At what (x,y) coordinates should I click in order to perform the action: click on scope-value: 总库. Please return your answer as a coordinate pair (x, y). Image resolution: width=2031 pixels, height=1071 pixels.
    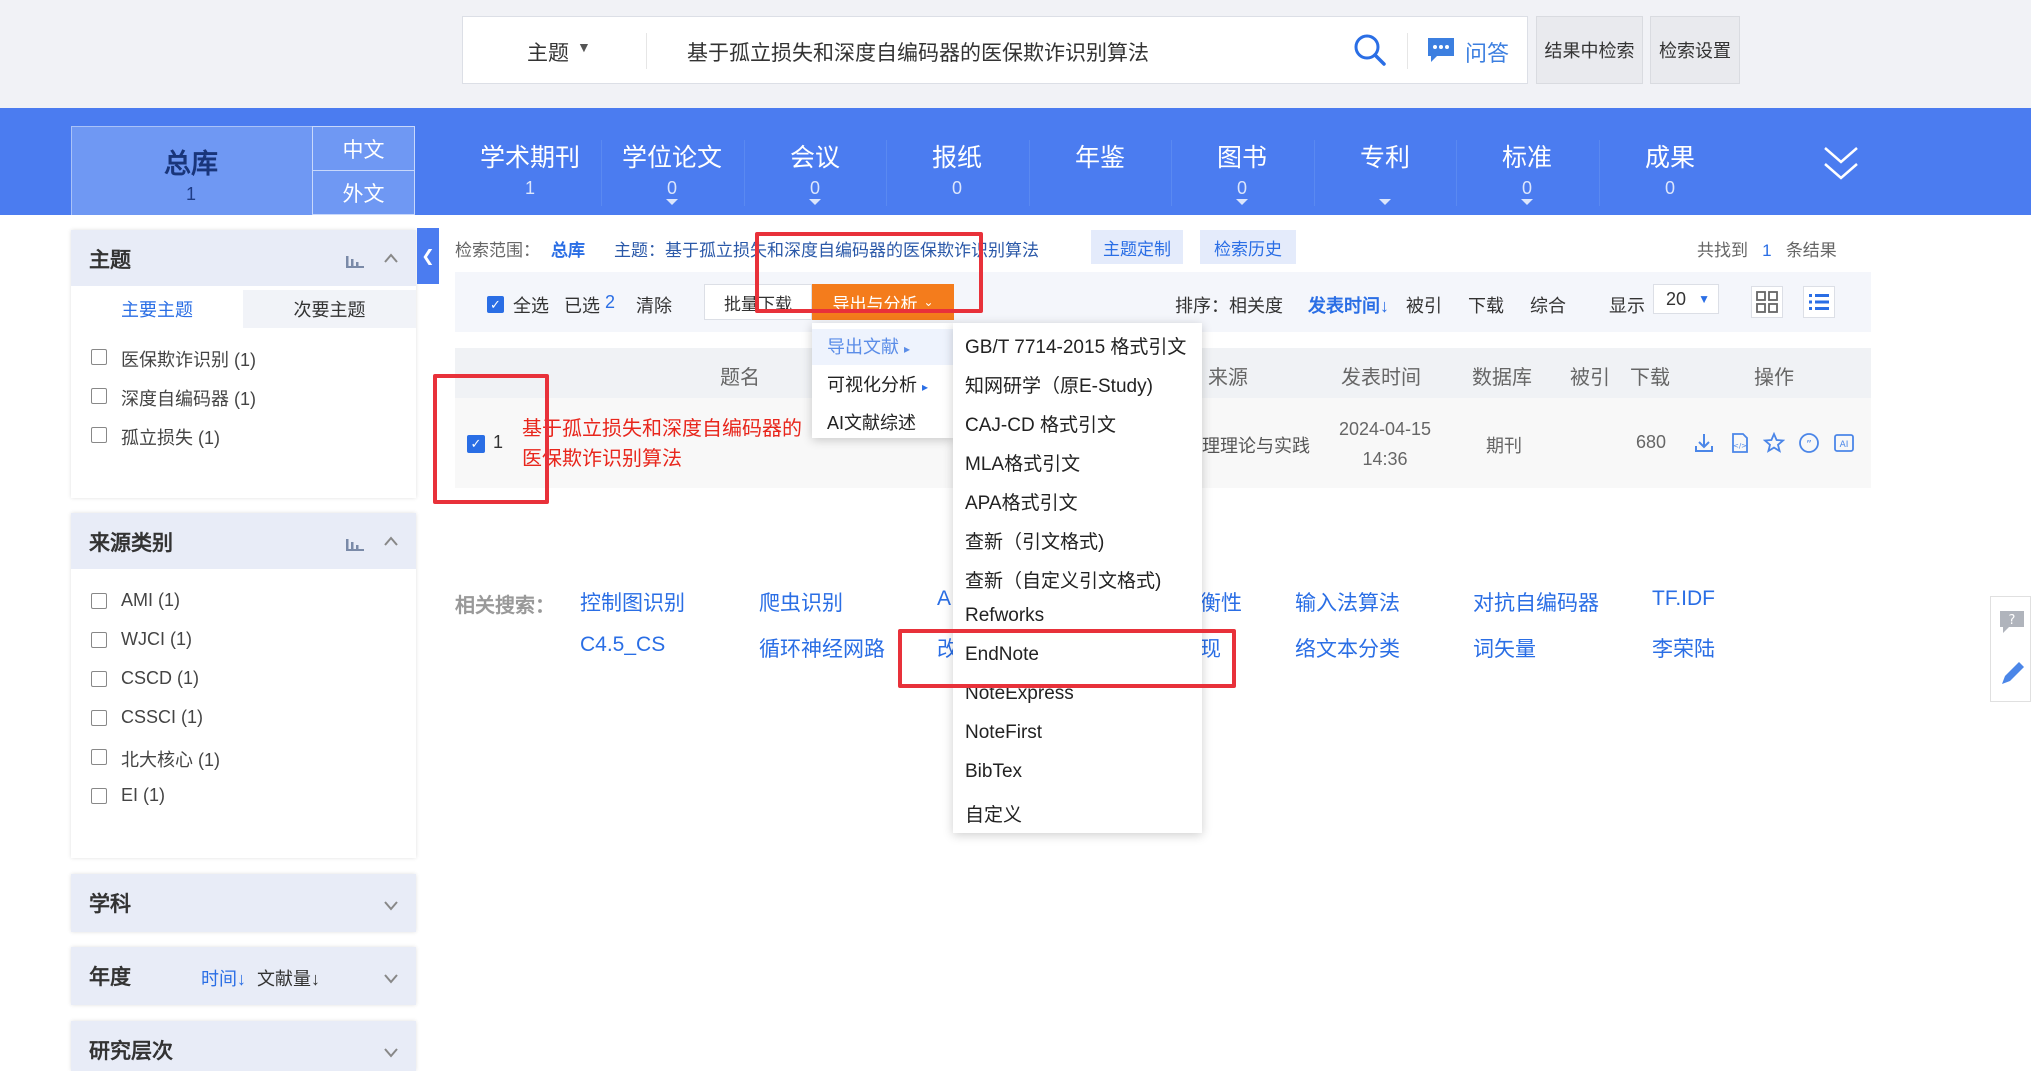
    Looking at the image, I should click on (568, 248).